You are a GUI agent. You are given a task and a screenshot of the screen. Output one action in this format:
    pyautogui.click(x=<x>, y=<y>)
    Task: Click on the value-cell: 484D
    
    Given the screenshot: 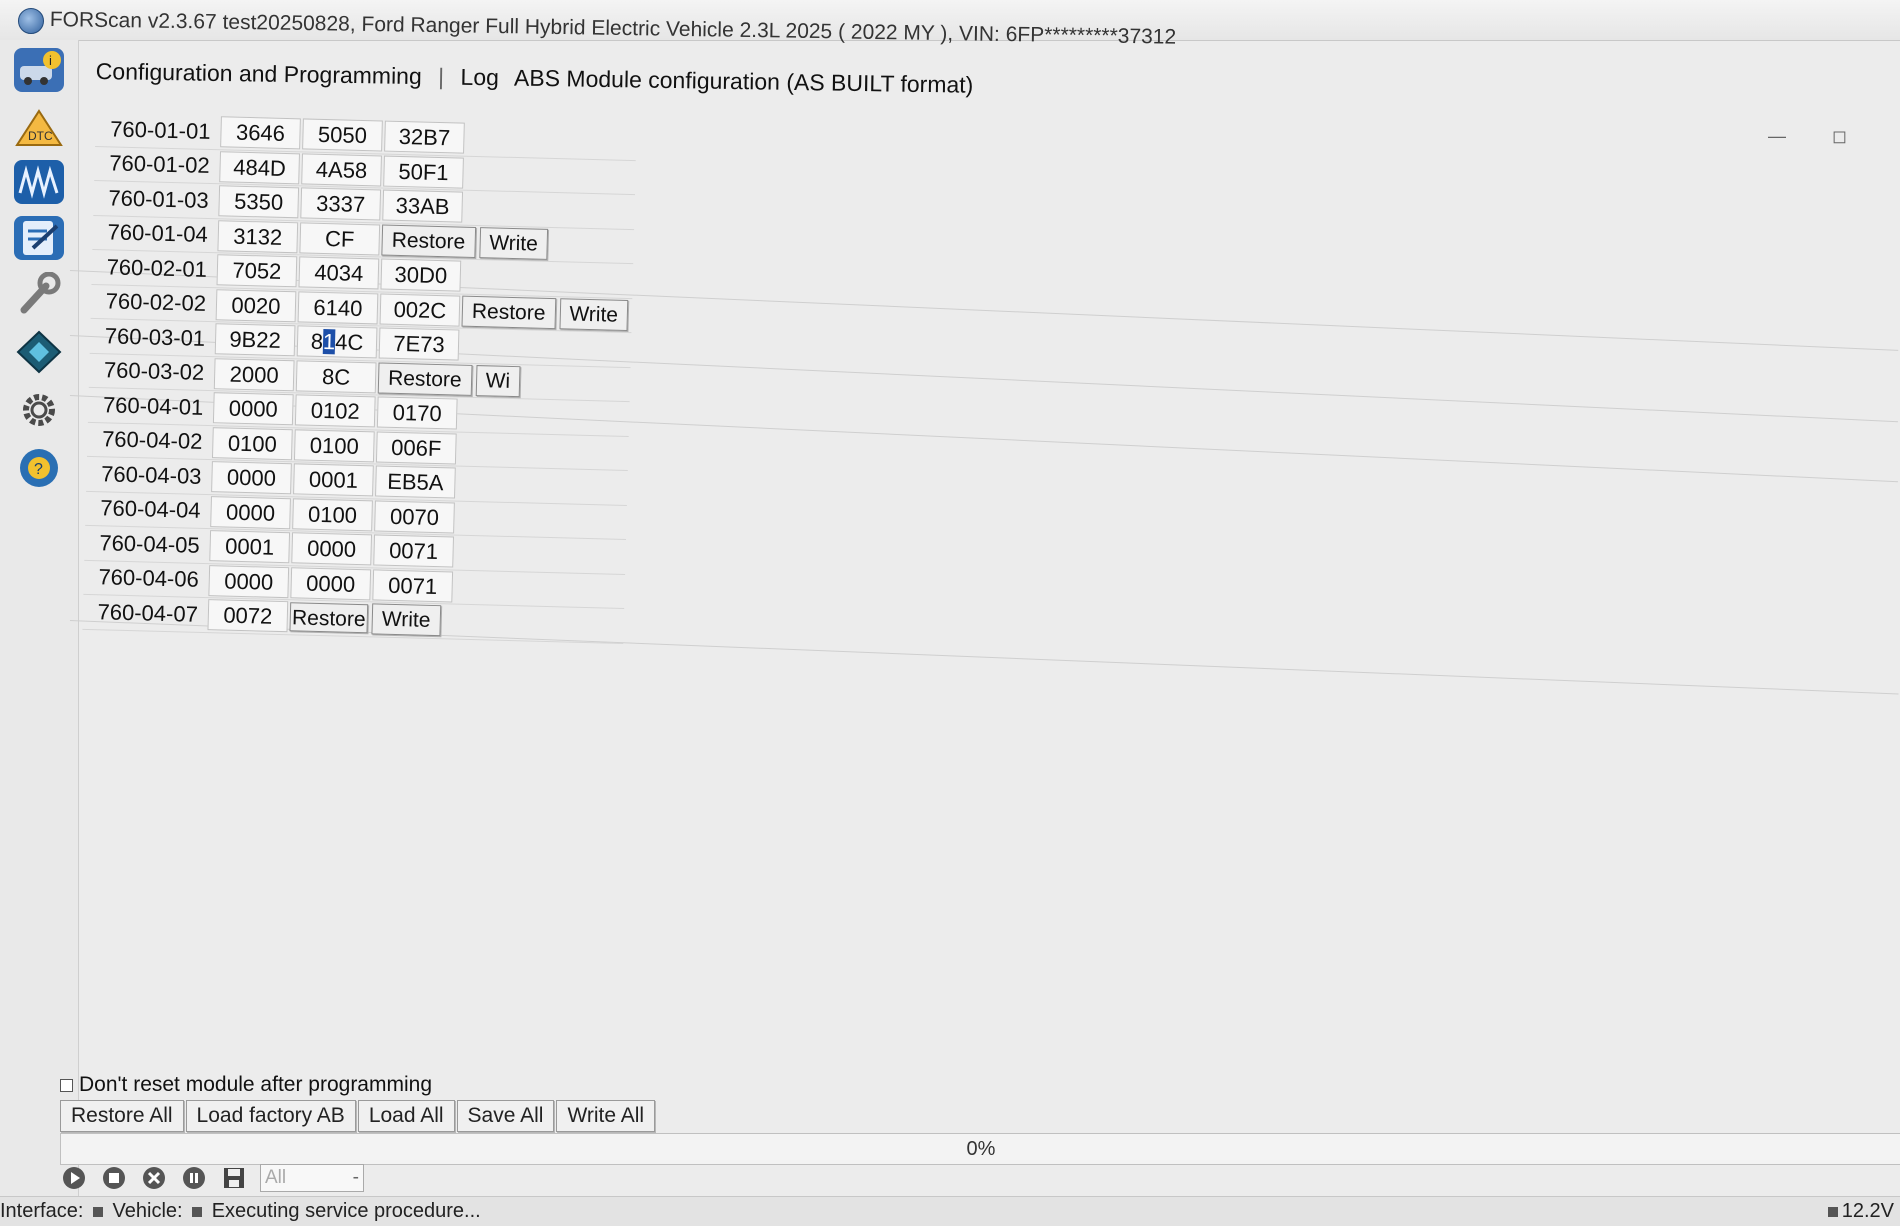 What is the action you would take?
    pyautogui.click(x=259, y=168)
    